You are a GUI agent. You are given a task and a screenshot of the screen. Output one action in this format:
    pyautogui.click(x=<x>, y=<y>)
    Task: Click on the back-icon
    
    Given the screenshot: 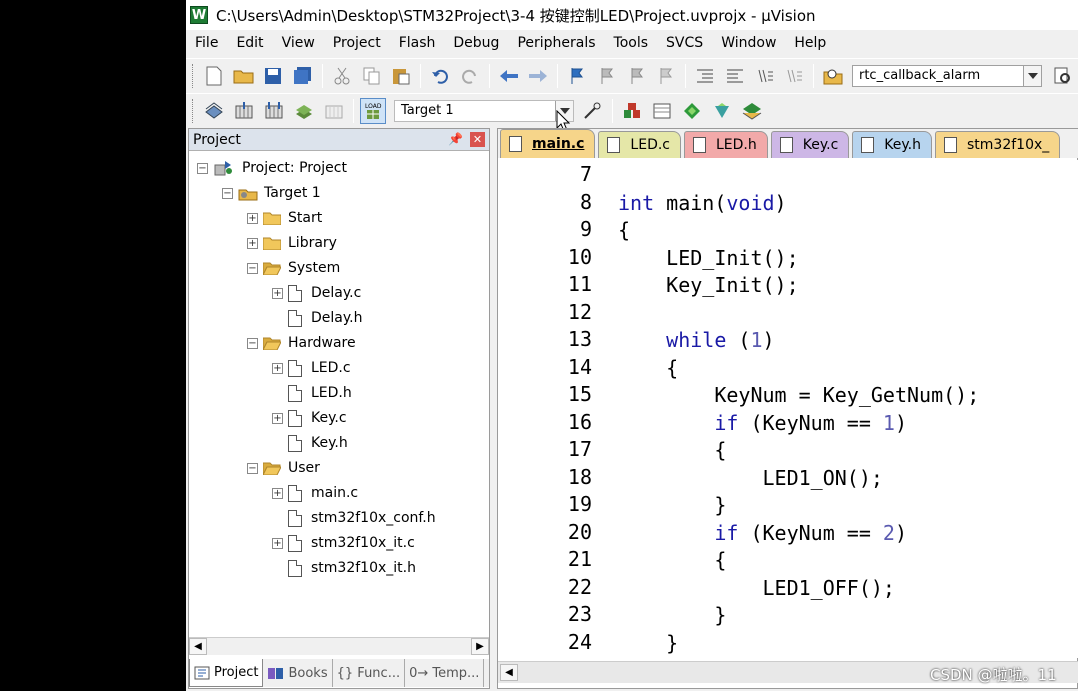 What is the action you would take?
    pyautogui.click(x=509, y=76)
    